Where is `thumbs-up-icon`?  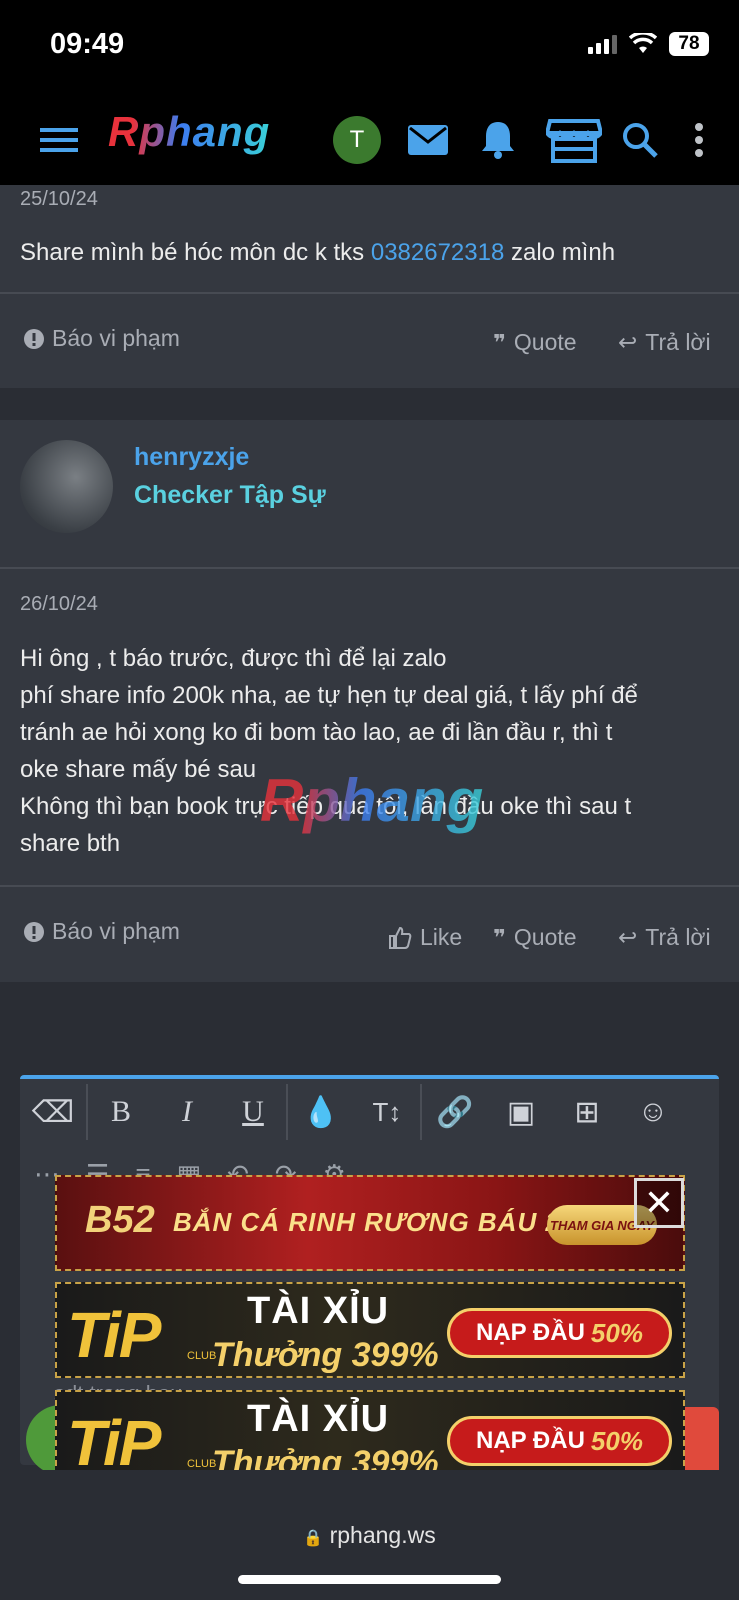 thumbs-up-icon is located at coordinates (400, 937).